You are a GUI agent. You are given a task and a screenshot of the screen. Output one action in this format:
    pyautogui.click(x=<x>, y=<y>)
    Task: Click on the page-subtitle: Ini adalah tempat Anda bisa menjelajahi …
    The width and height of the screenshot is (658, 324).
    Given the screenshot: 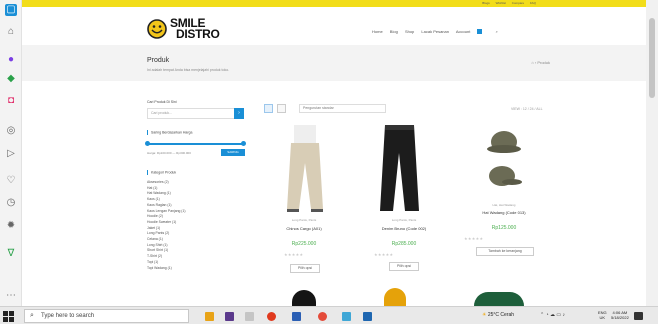 What is the action you would take?
    pyautogui.click(x=188, y=70)
    